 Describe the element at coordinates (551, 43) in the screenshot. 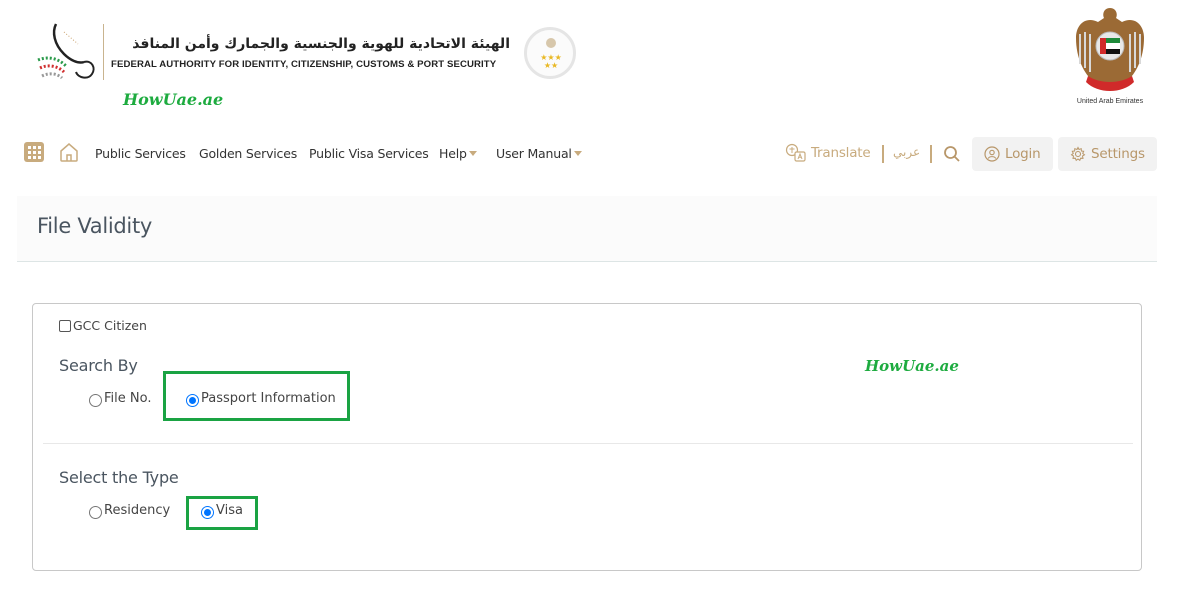

I see `seal-flower-icon` at that location.